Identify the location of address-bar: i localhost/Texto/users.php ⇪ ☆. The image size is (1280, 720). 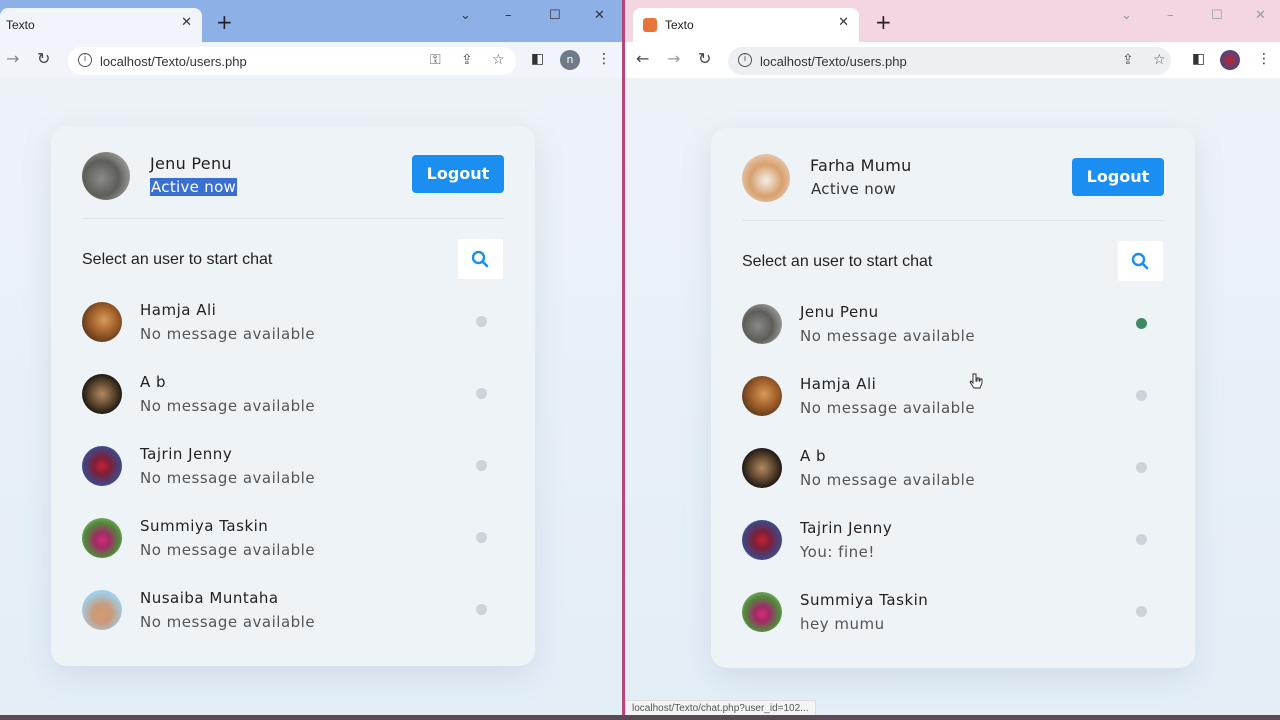
(949, 61).